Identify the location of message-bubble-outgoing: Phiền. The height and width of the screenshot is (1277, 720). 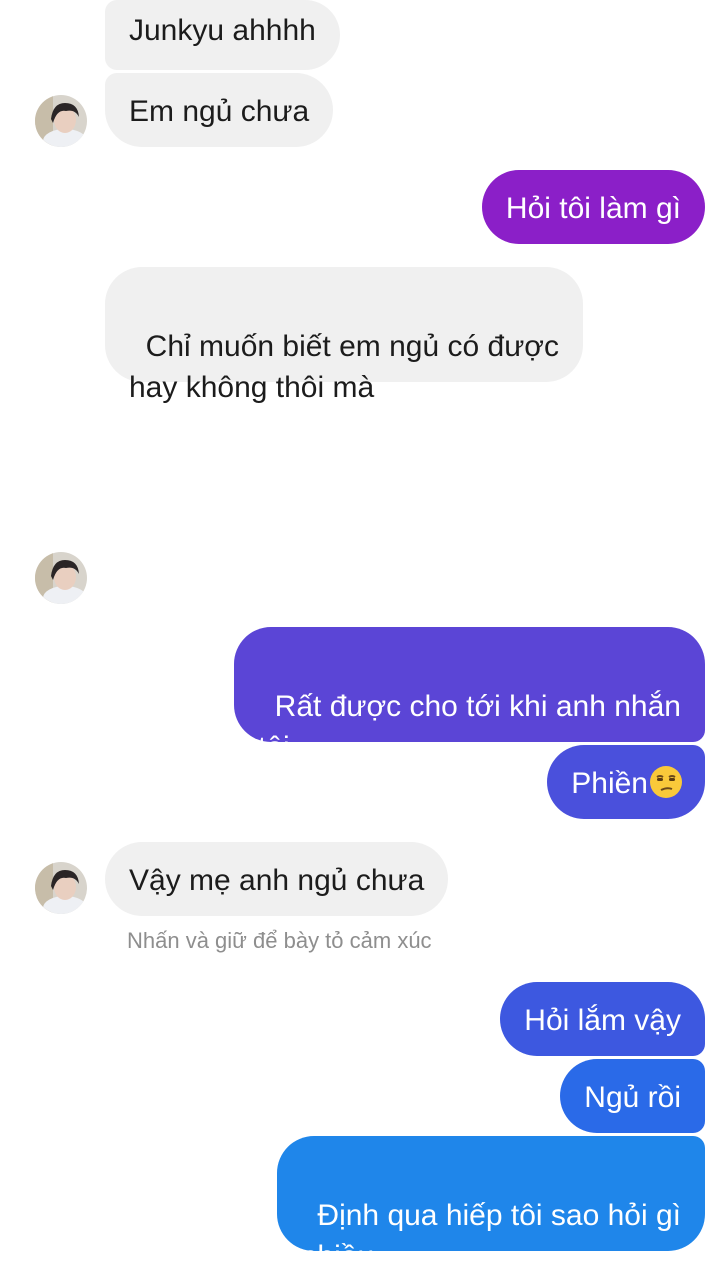
(626, 782).